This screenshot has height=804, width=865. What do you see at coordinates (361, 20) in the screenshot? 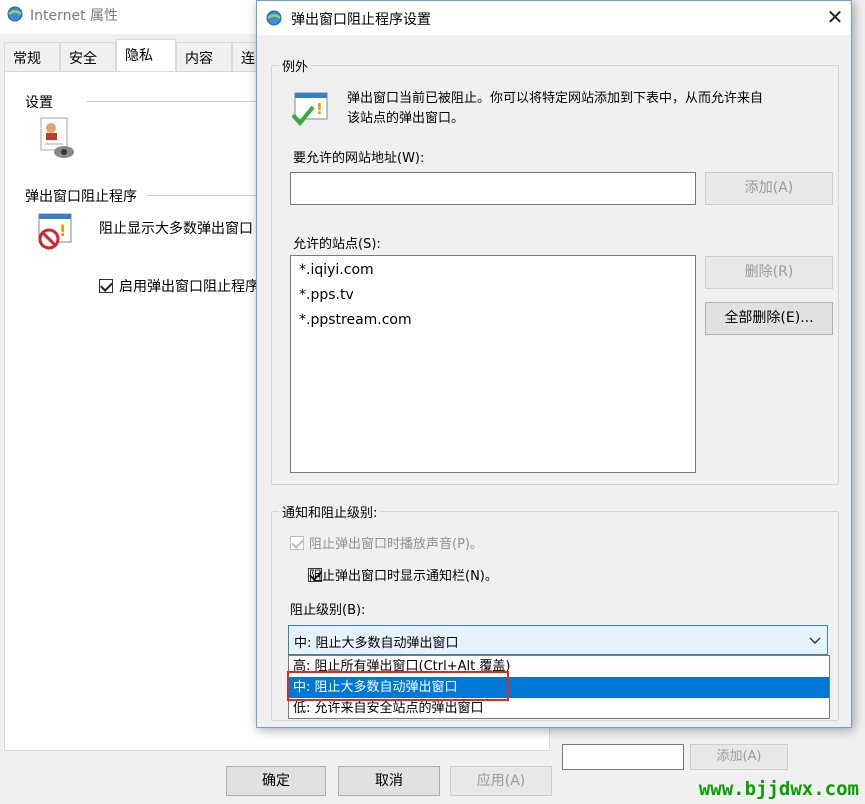
I see `dialog-title: 弹出窗口阻止程序设置` at bounding box center [361, 20].